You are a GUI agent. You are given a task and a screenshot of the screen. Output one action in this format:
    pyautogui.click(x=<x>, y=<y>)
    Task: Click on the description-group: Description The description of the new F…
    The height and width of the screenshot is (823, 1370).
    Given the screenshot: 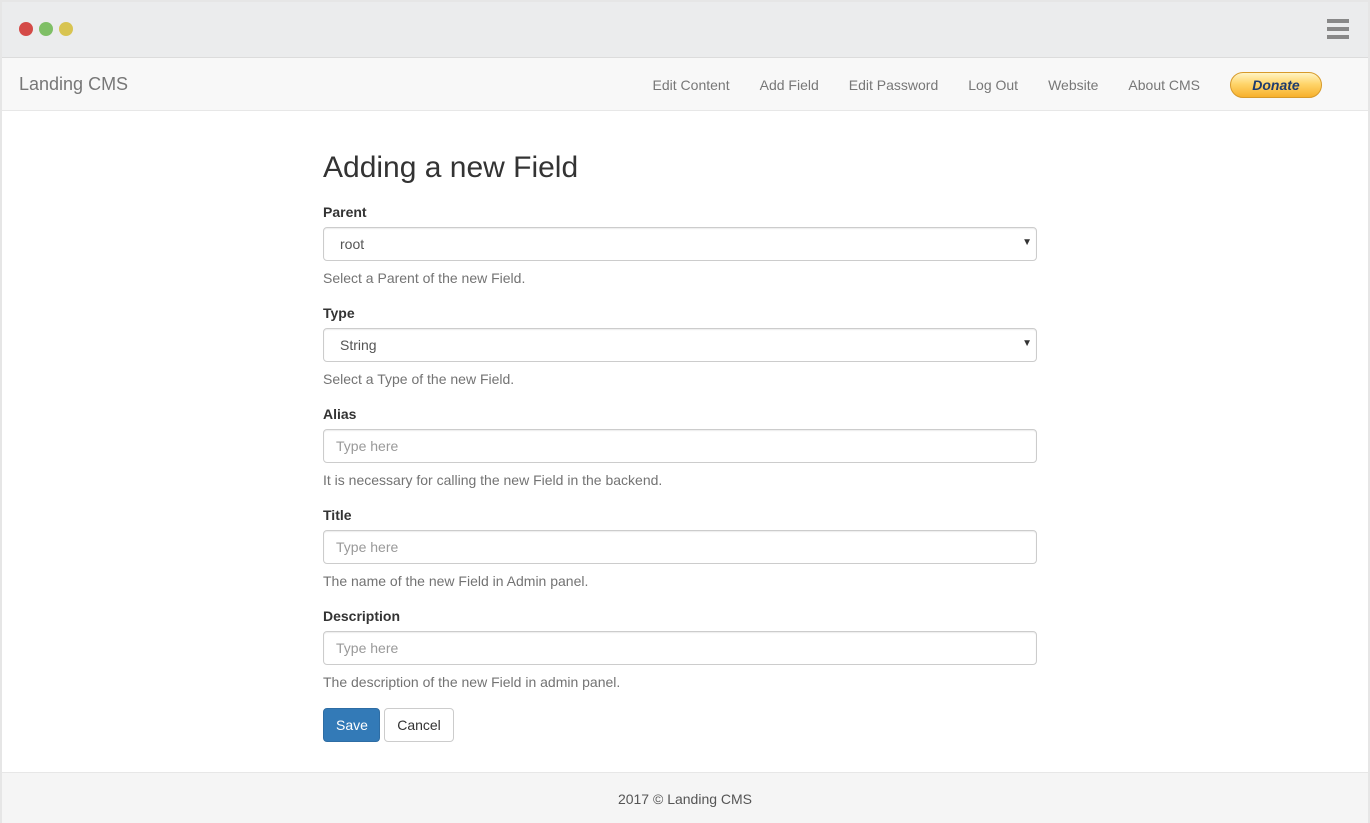 What is the action you would take?
    pyautogui.click(x=680, y=649)
    